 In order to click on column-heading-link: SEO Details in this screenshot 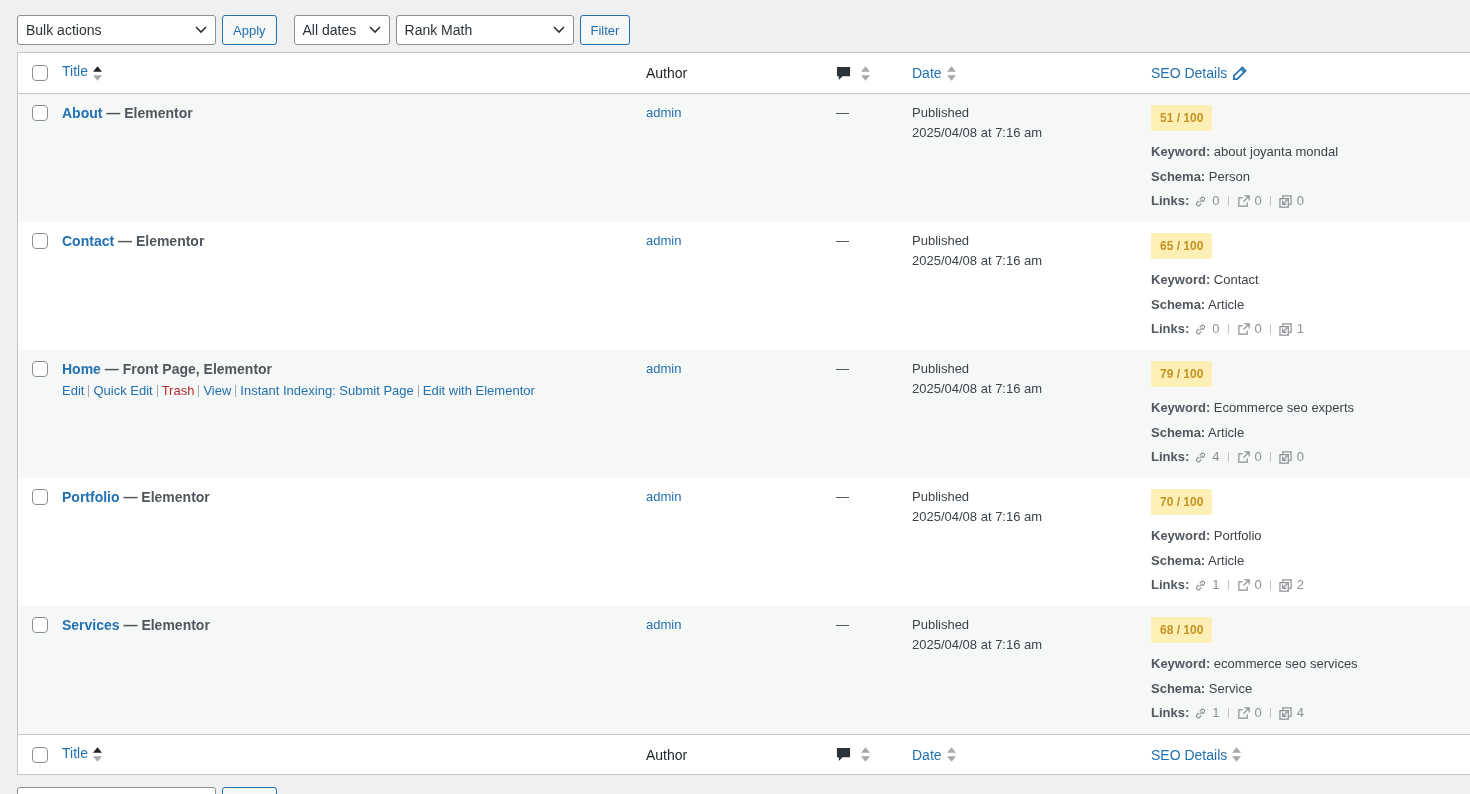, I will do `click(1189, 73)`.